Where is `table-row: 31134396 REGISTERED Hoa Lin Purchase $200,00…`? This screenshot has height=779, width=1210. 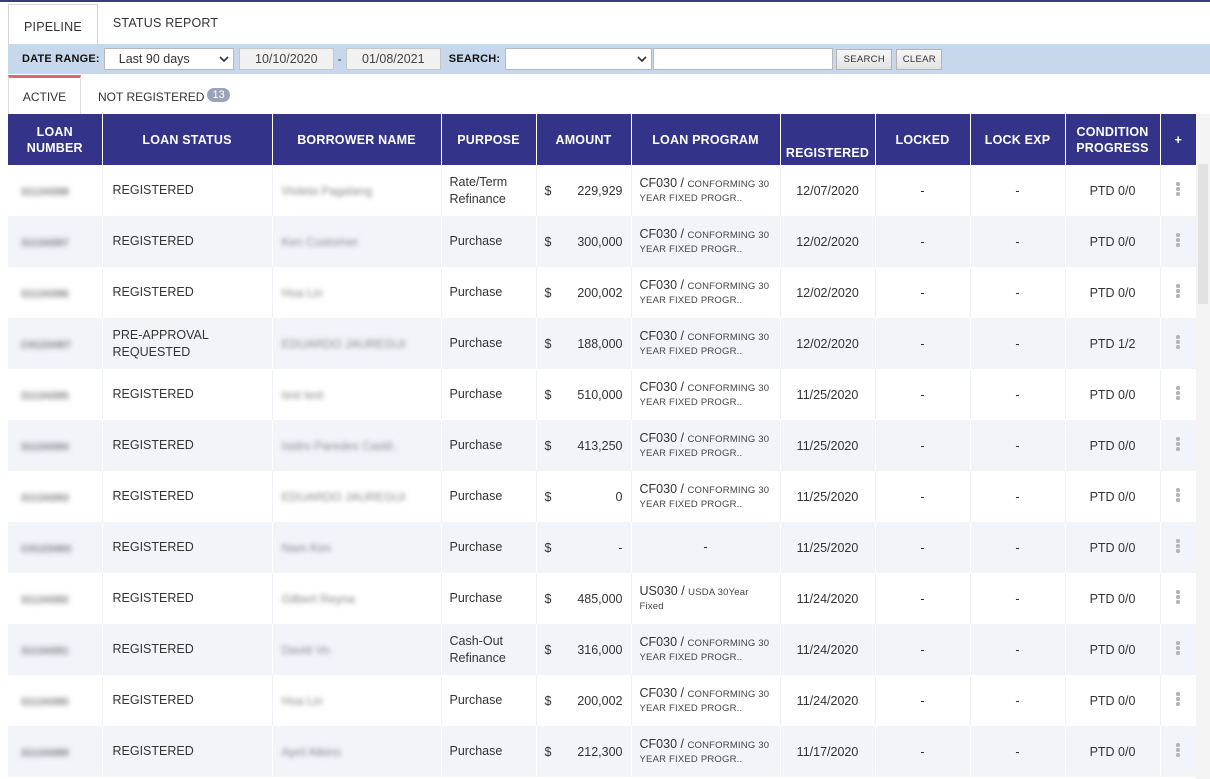
table-row: 31134396 REGISTERED Hoa Lin Purchase $200,00… is located at coordinates (602, 292).